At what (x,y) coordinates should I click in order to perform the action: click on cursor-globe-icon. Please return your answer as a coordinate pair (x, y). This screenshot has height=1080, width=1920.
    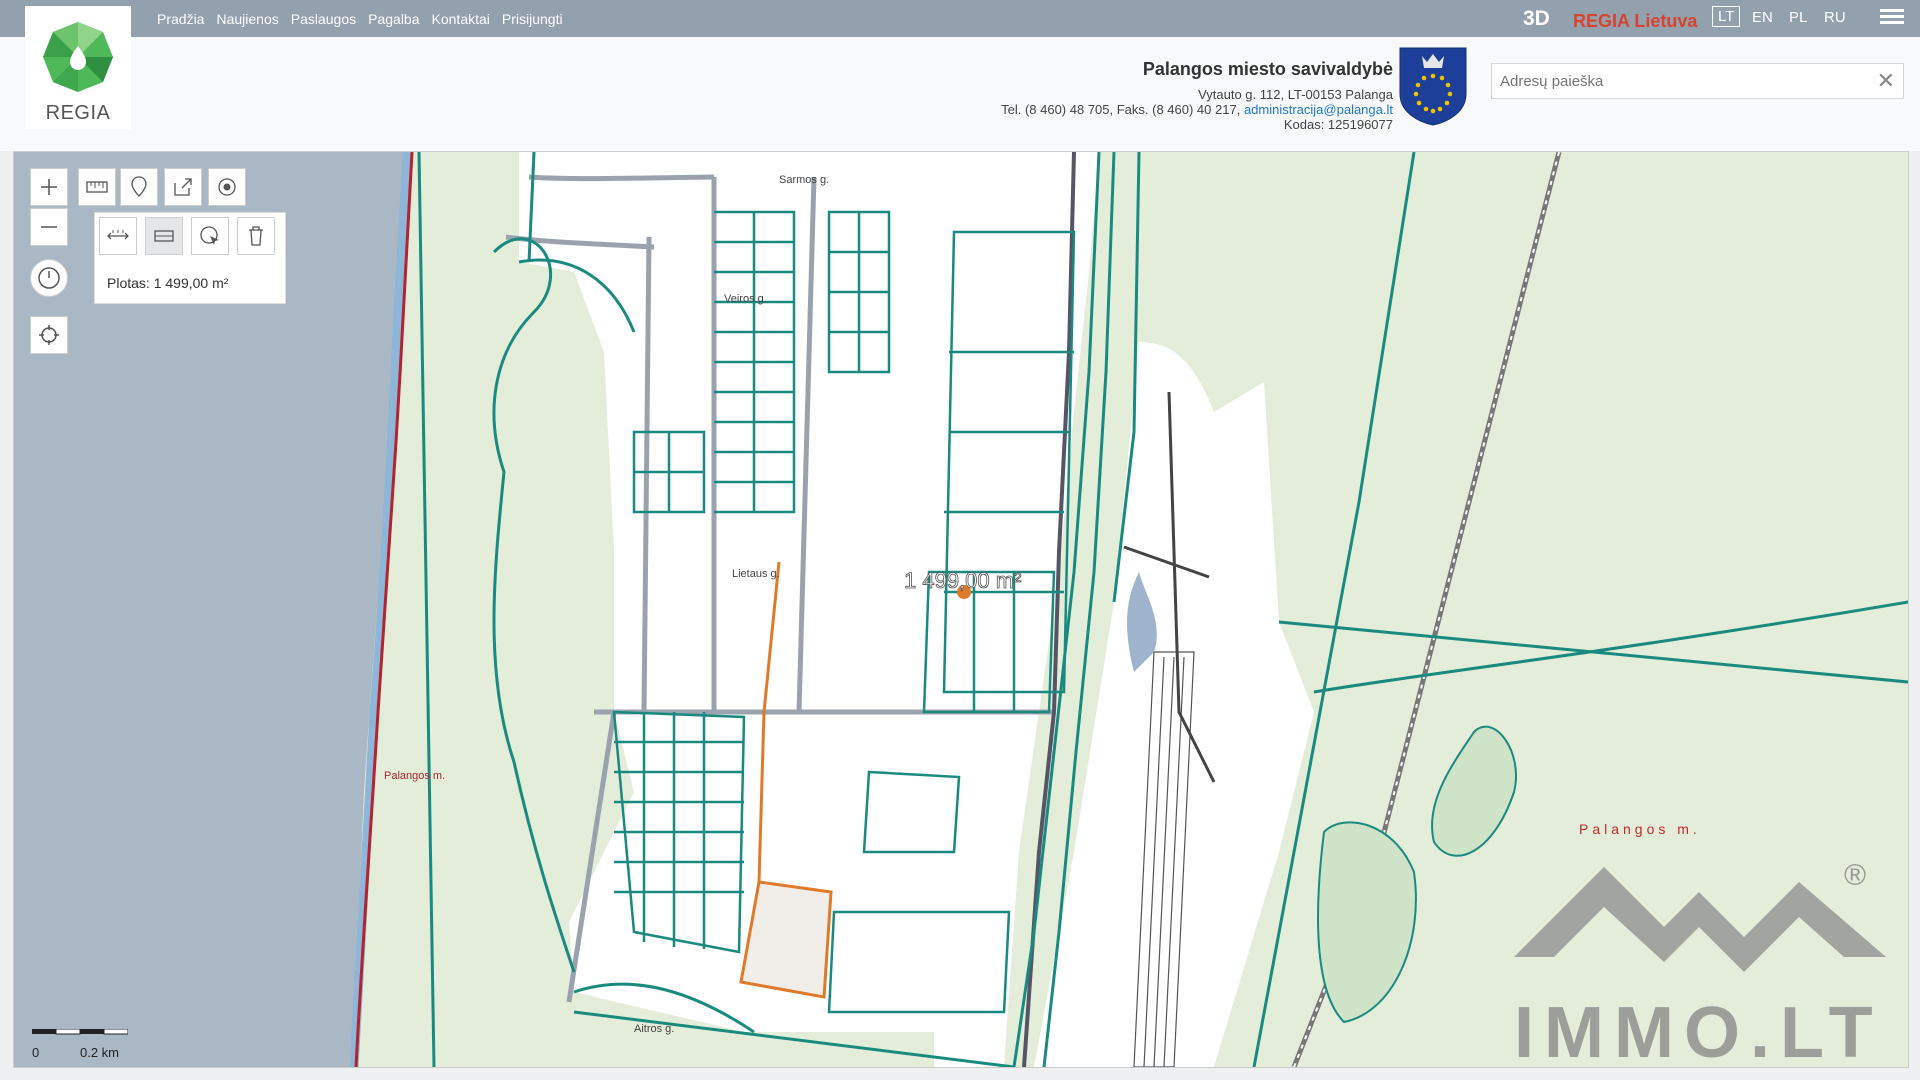
    Looking at the image, I should click on (209, 235).